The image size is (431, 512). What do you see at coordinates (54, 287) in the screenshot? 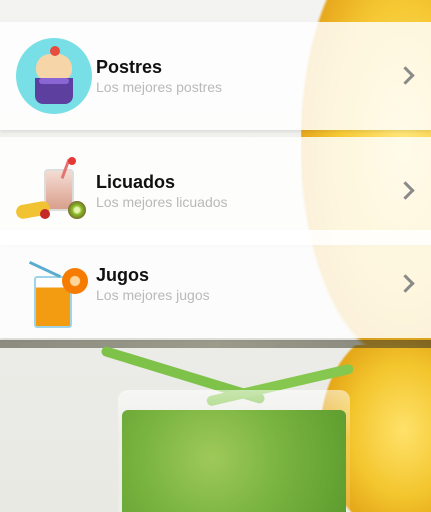
I see `juice-icon` at bounding box center [54, 287].